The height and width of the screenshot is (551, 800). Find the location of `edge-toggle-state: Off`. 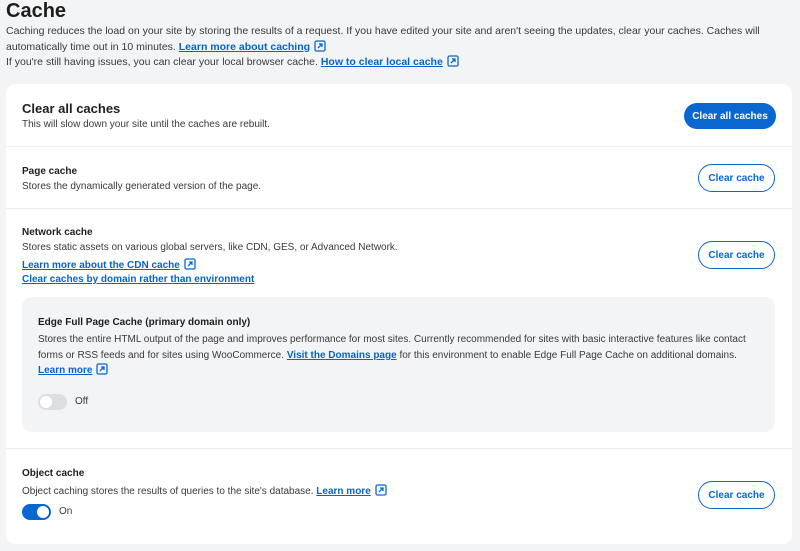

edge-toggle-state: Off is located at coordinates (82, 401).